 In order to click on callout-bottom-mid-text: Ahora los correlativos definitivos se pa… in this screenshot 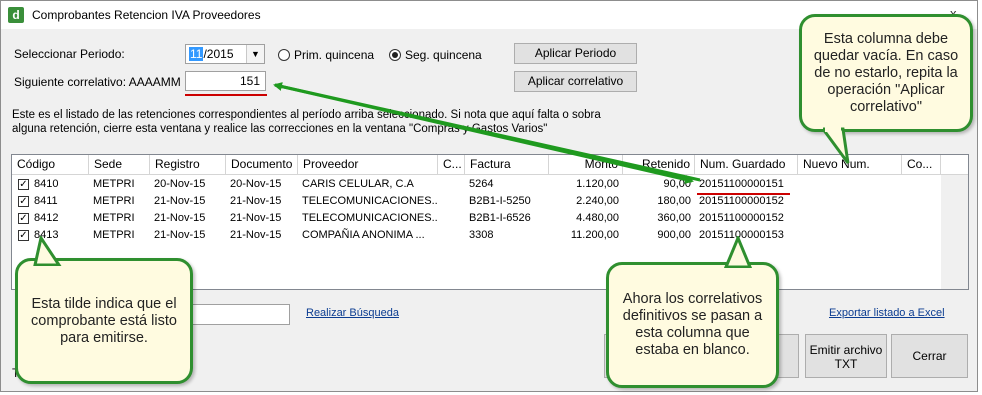, I will do `click(692, 325)`.